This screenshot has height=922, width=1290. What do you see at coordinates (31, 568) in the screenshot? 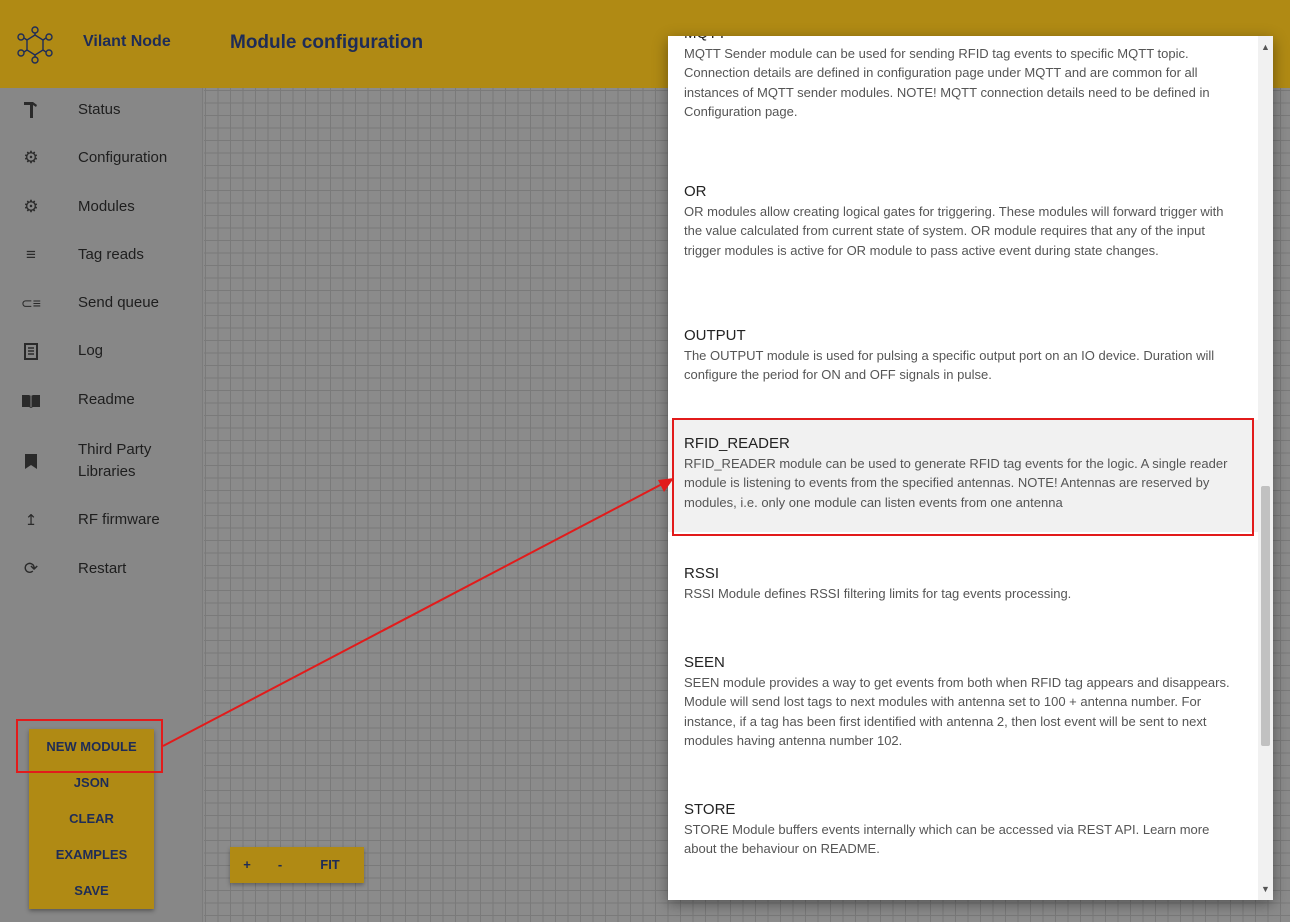
I see `restart-icon: ⟳` at bounding box center [31, 568].